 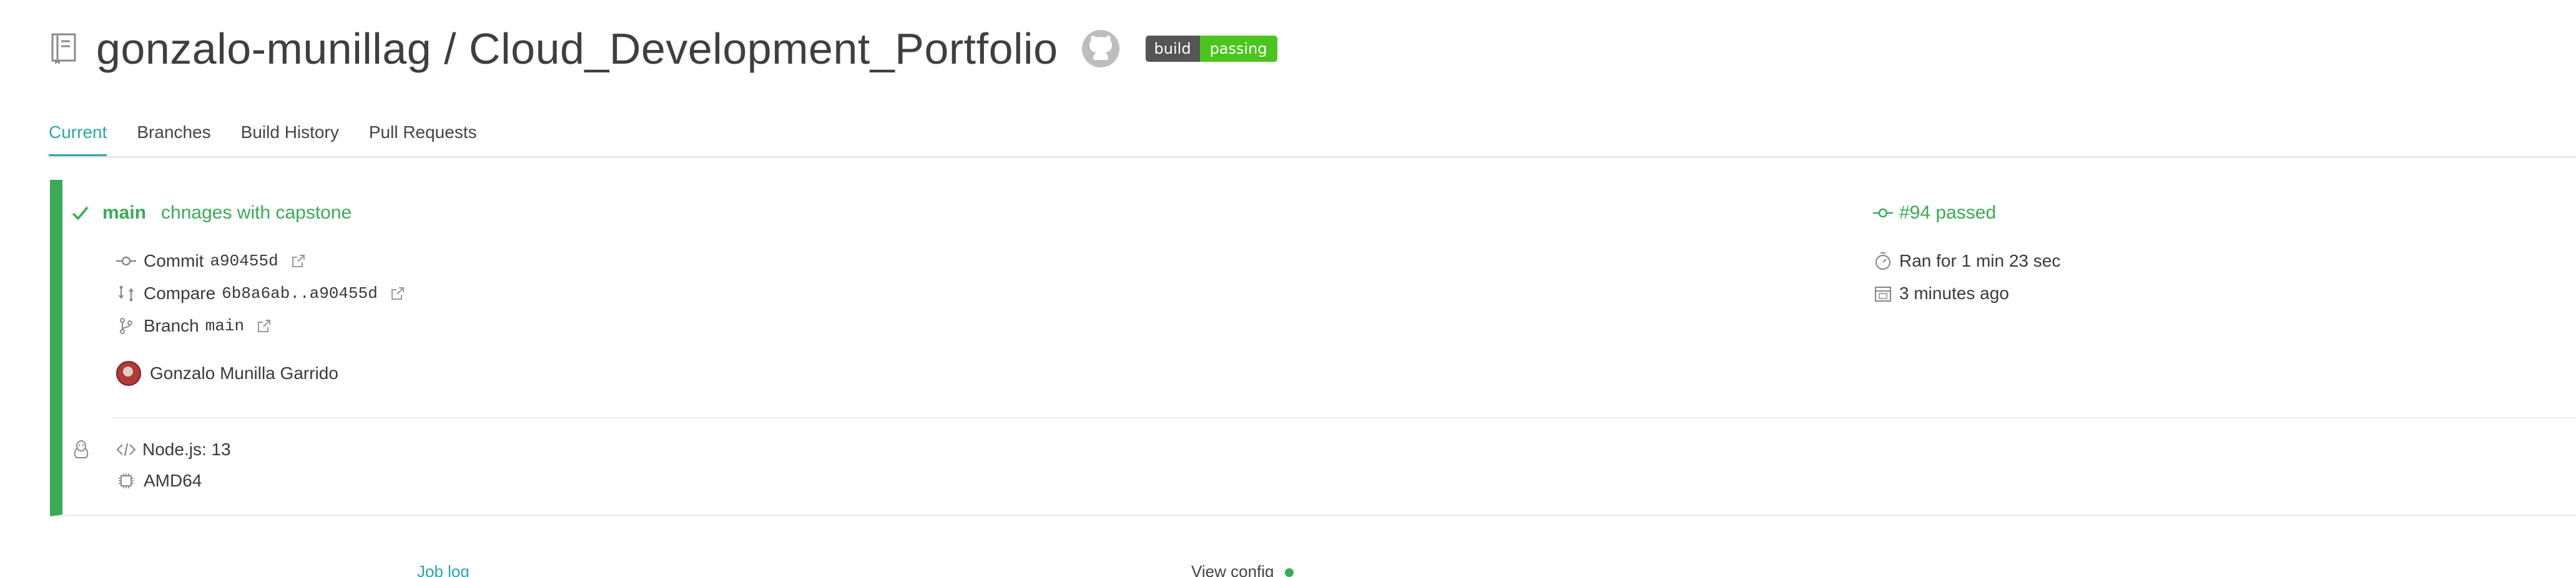 What do you see at coordinates (180, 294) in the screenshot?
I see `compare-label: Compare` at bounding box center [180, 294].